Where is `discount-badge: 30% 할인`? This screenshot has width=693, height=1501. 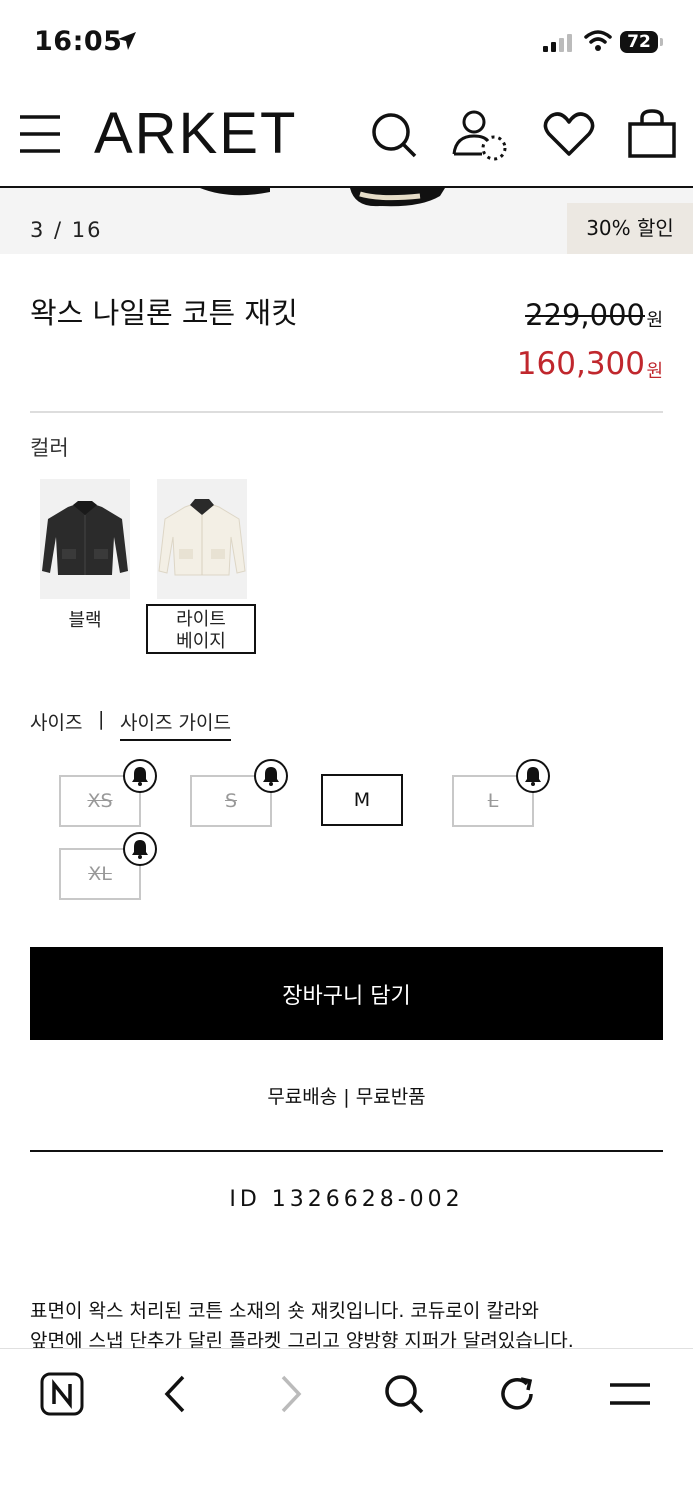 discount-badge: 30% 할인 is located at coordinates (630, 228).